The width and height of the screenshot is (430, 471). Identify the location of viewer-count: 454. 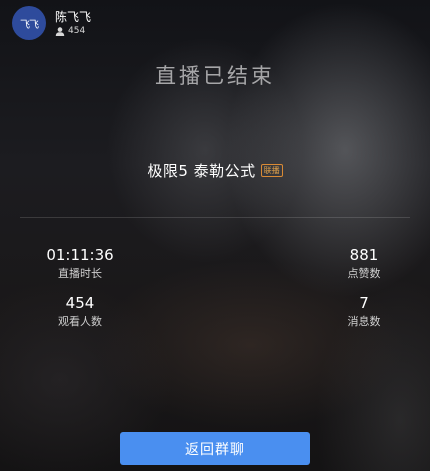
(77, 31).